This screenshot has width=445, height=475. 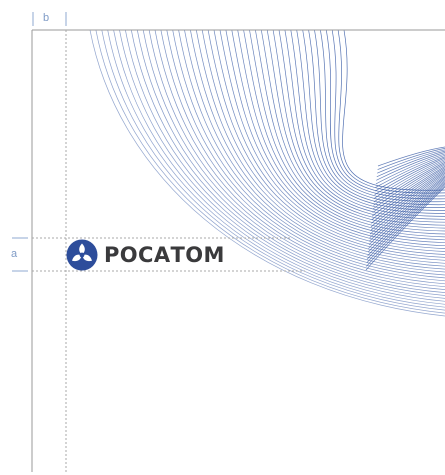 I want to click on rosatom-wordmark: РОСАТОМ, so click(x=164, y=254).